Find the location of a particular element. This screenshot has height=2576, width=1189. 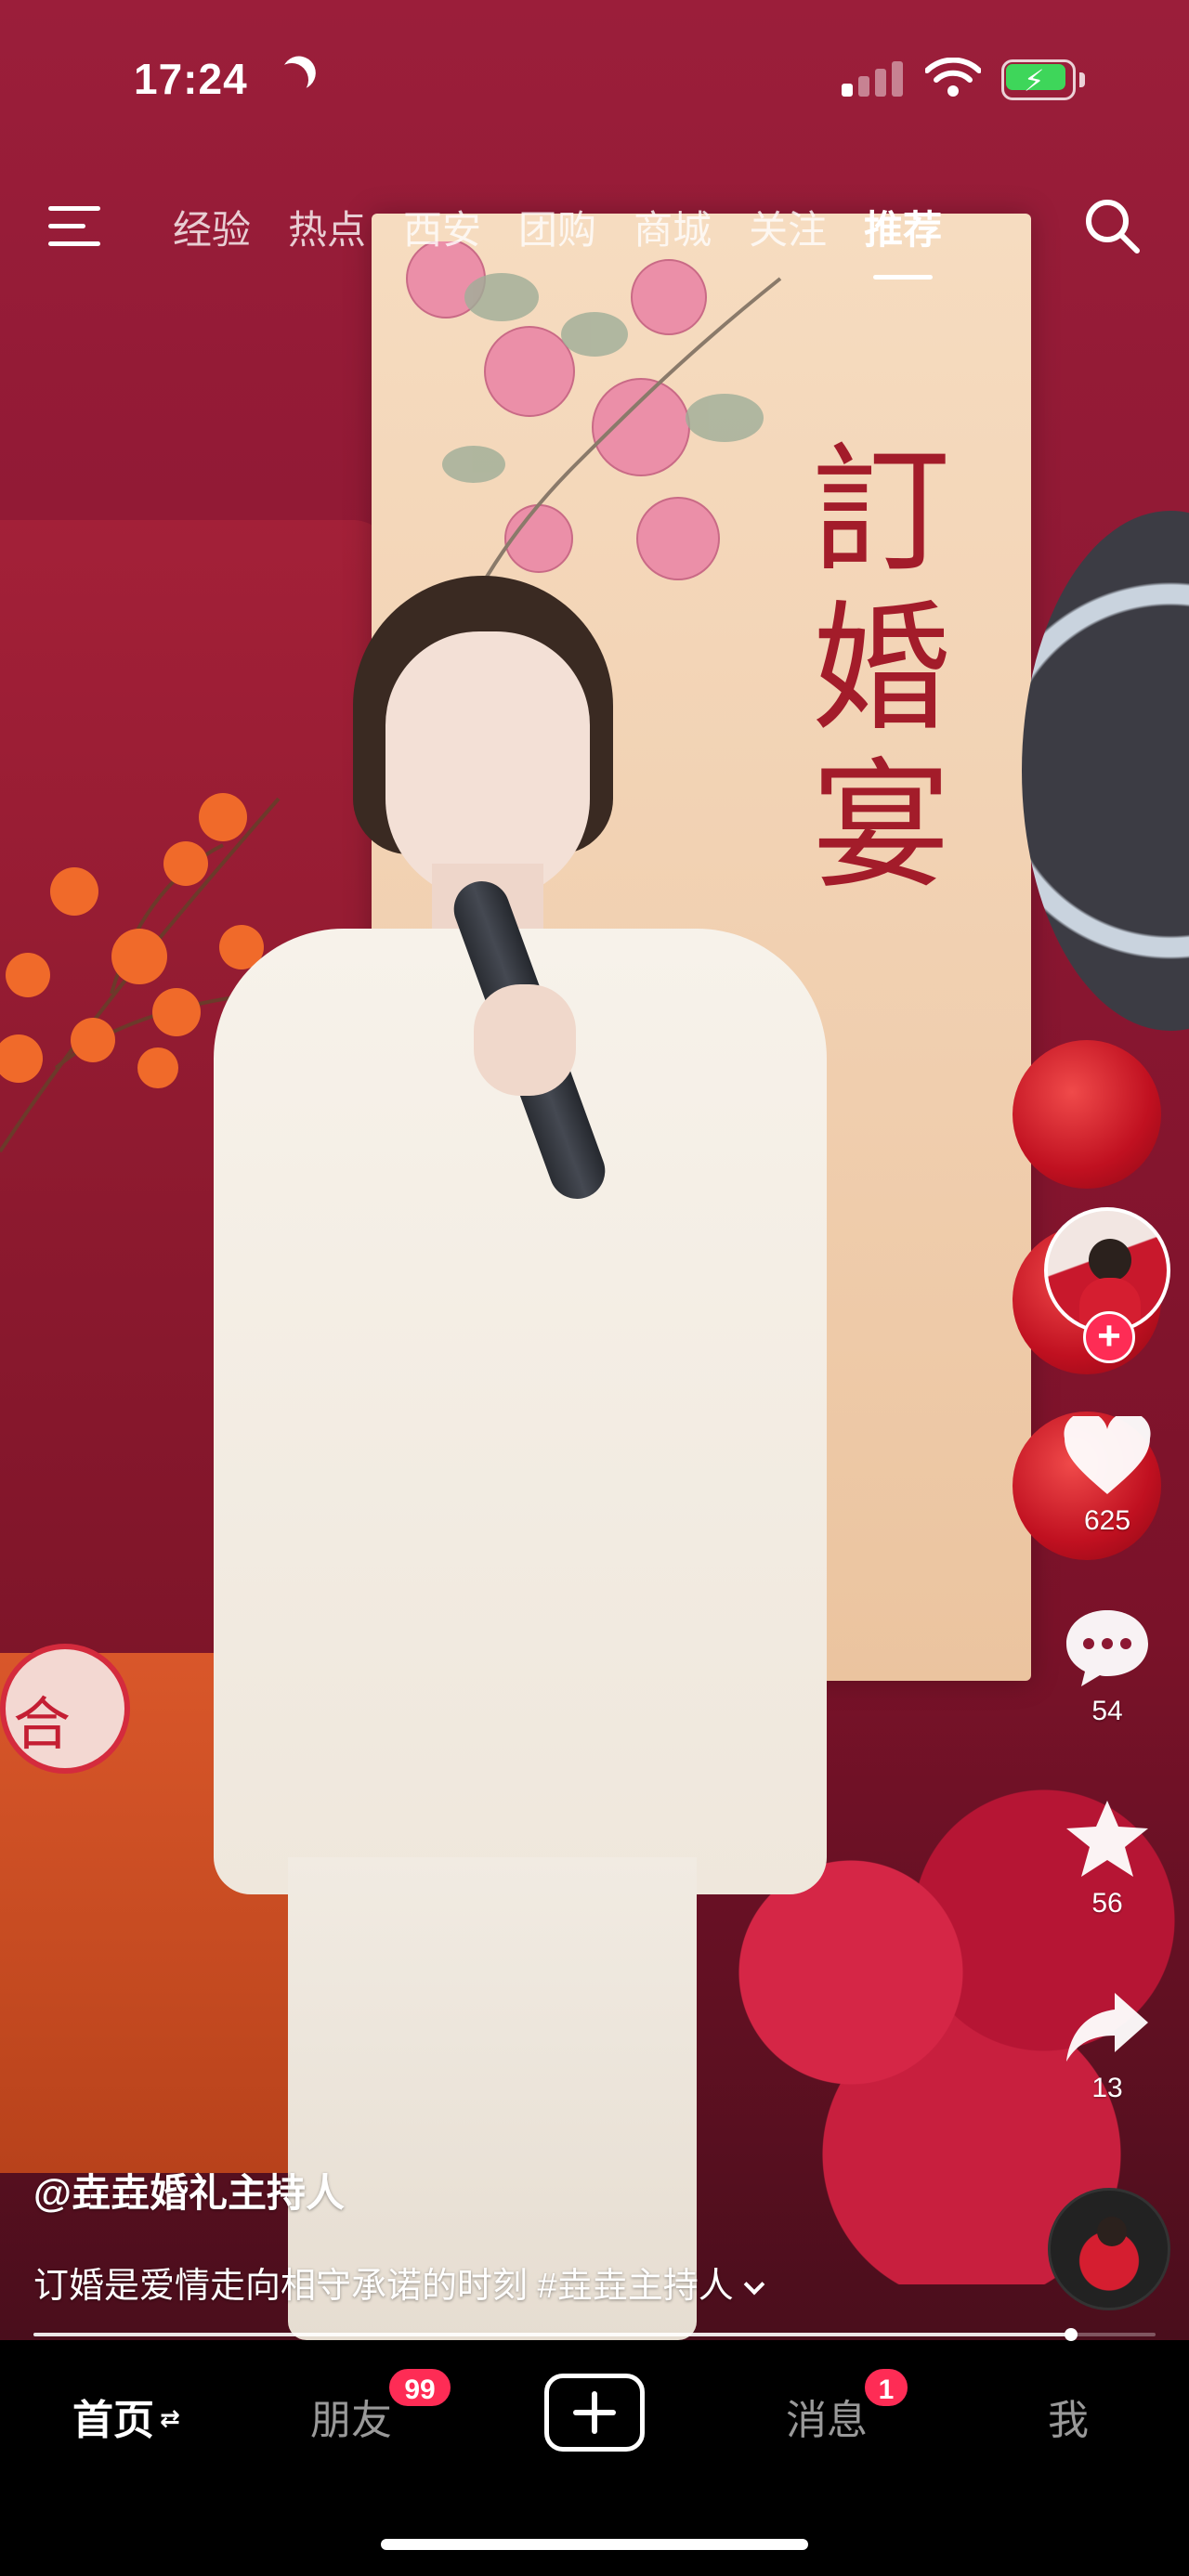

heart-sign: 合 is located at coordinates (65, 1709).